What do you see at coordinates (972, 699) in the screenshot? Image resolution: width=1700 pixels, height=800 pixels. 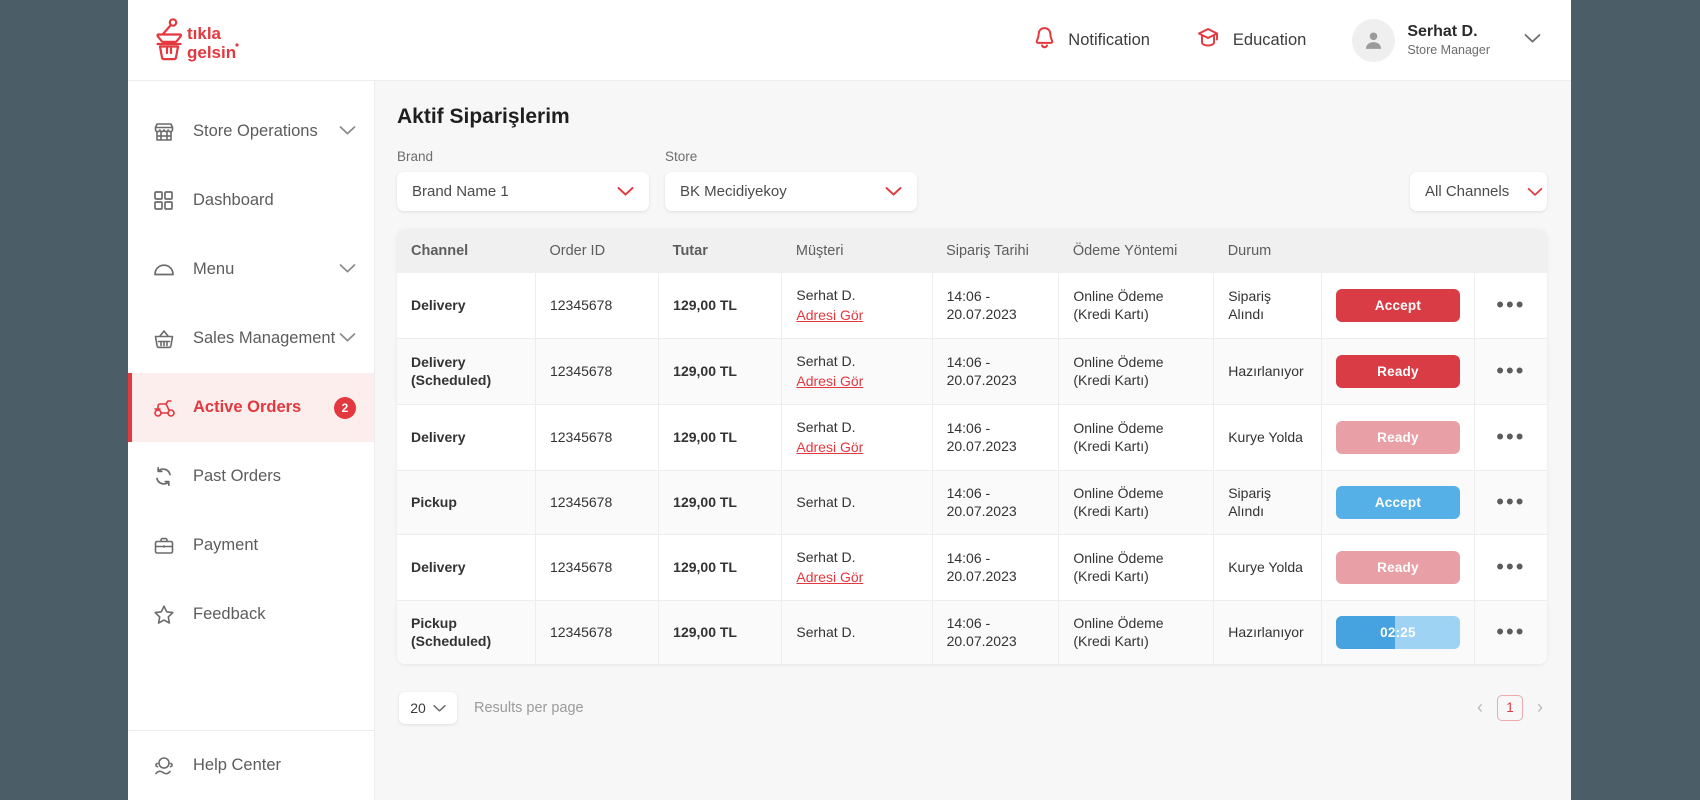 I see `table-footer: 20 Results per page ‹ 1 ›` at bounding box center [972, 699].